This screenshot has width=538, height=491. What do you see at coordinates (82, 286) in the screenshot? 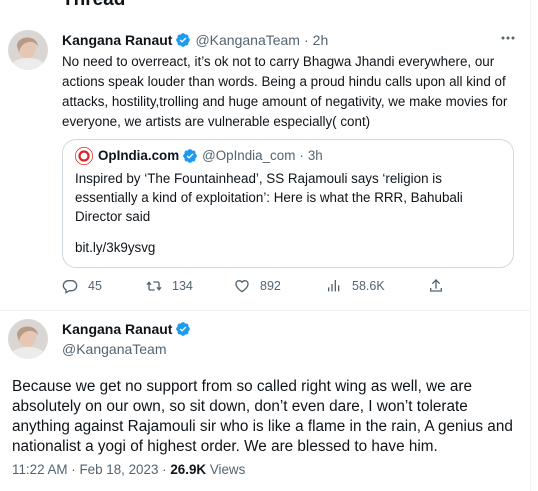
I see `reply-button: 45` at bounding box center [82, 286].